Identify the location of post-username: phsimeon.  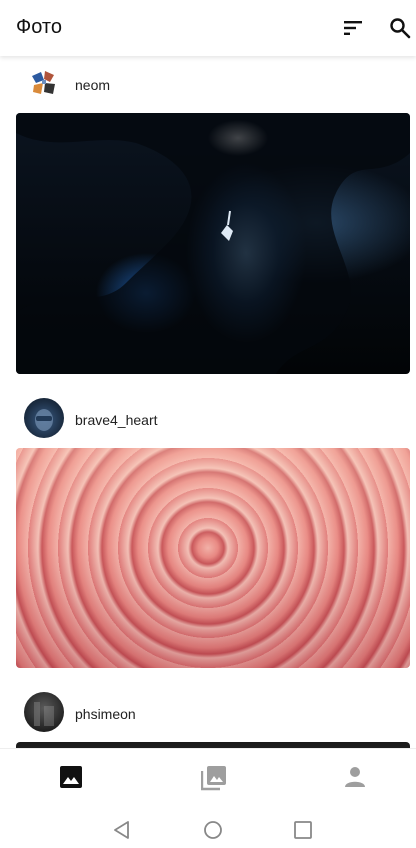
(105, 714).